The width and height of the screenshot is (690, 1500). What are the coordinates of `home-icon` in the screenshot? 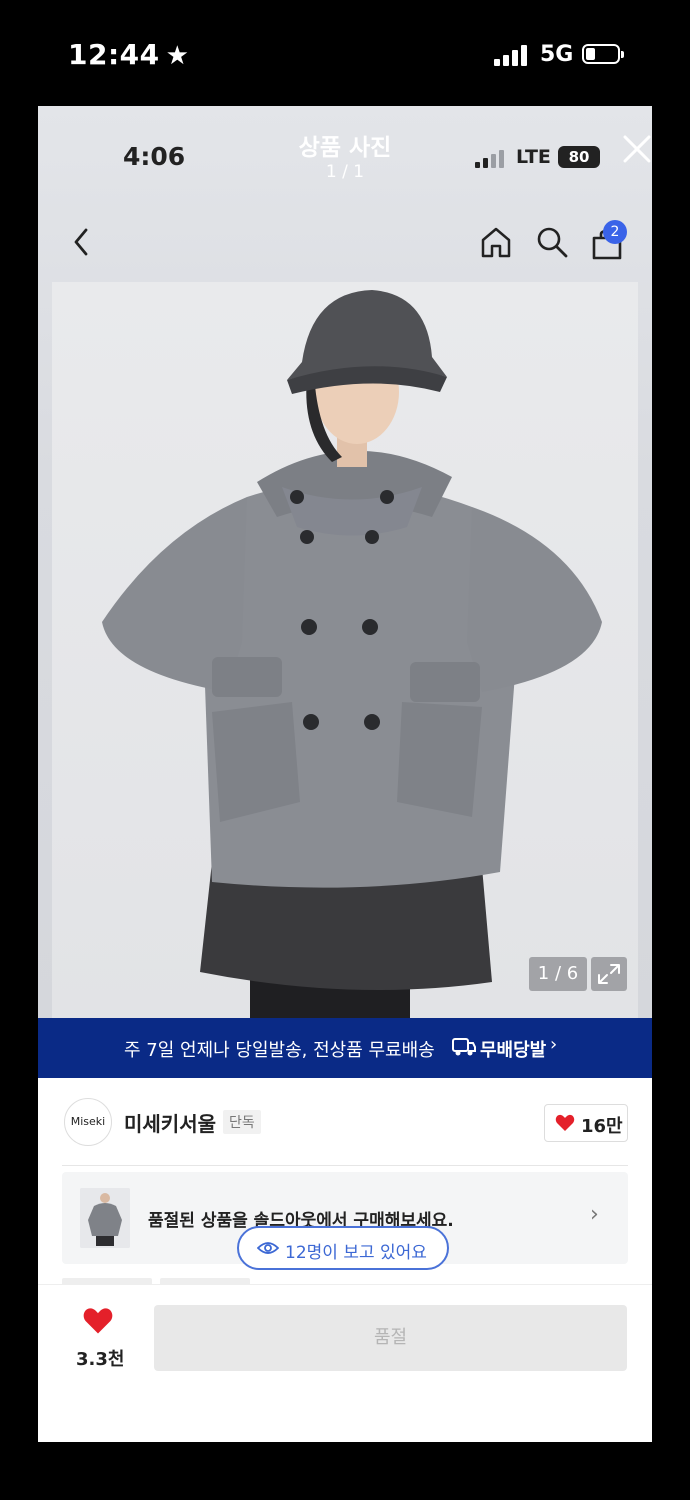 It's located at (496, 242).